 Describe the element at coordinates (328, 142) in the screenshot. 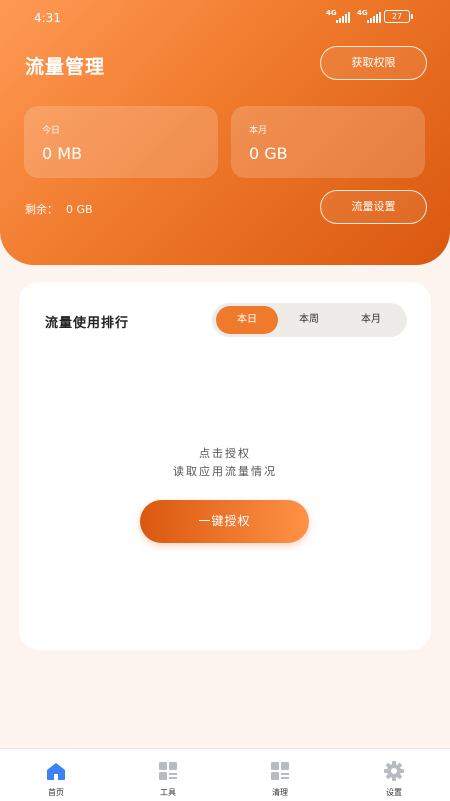

I see `month-usage-card: 本月 0 GB` at that location.